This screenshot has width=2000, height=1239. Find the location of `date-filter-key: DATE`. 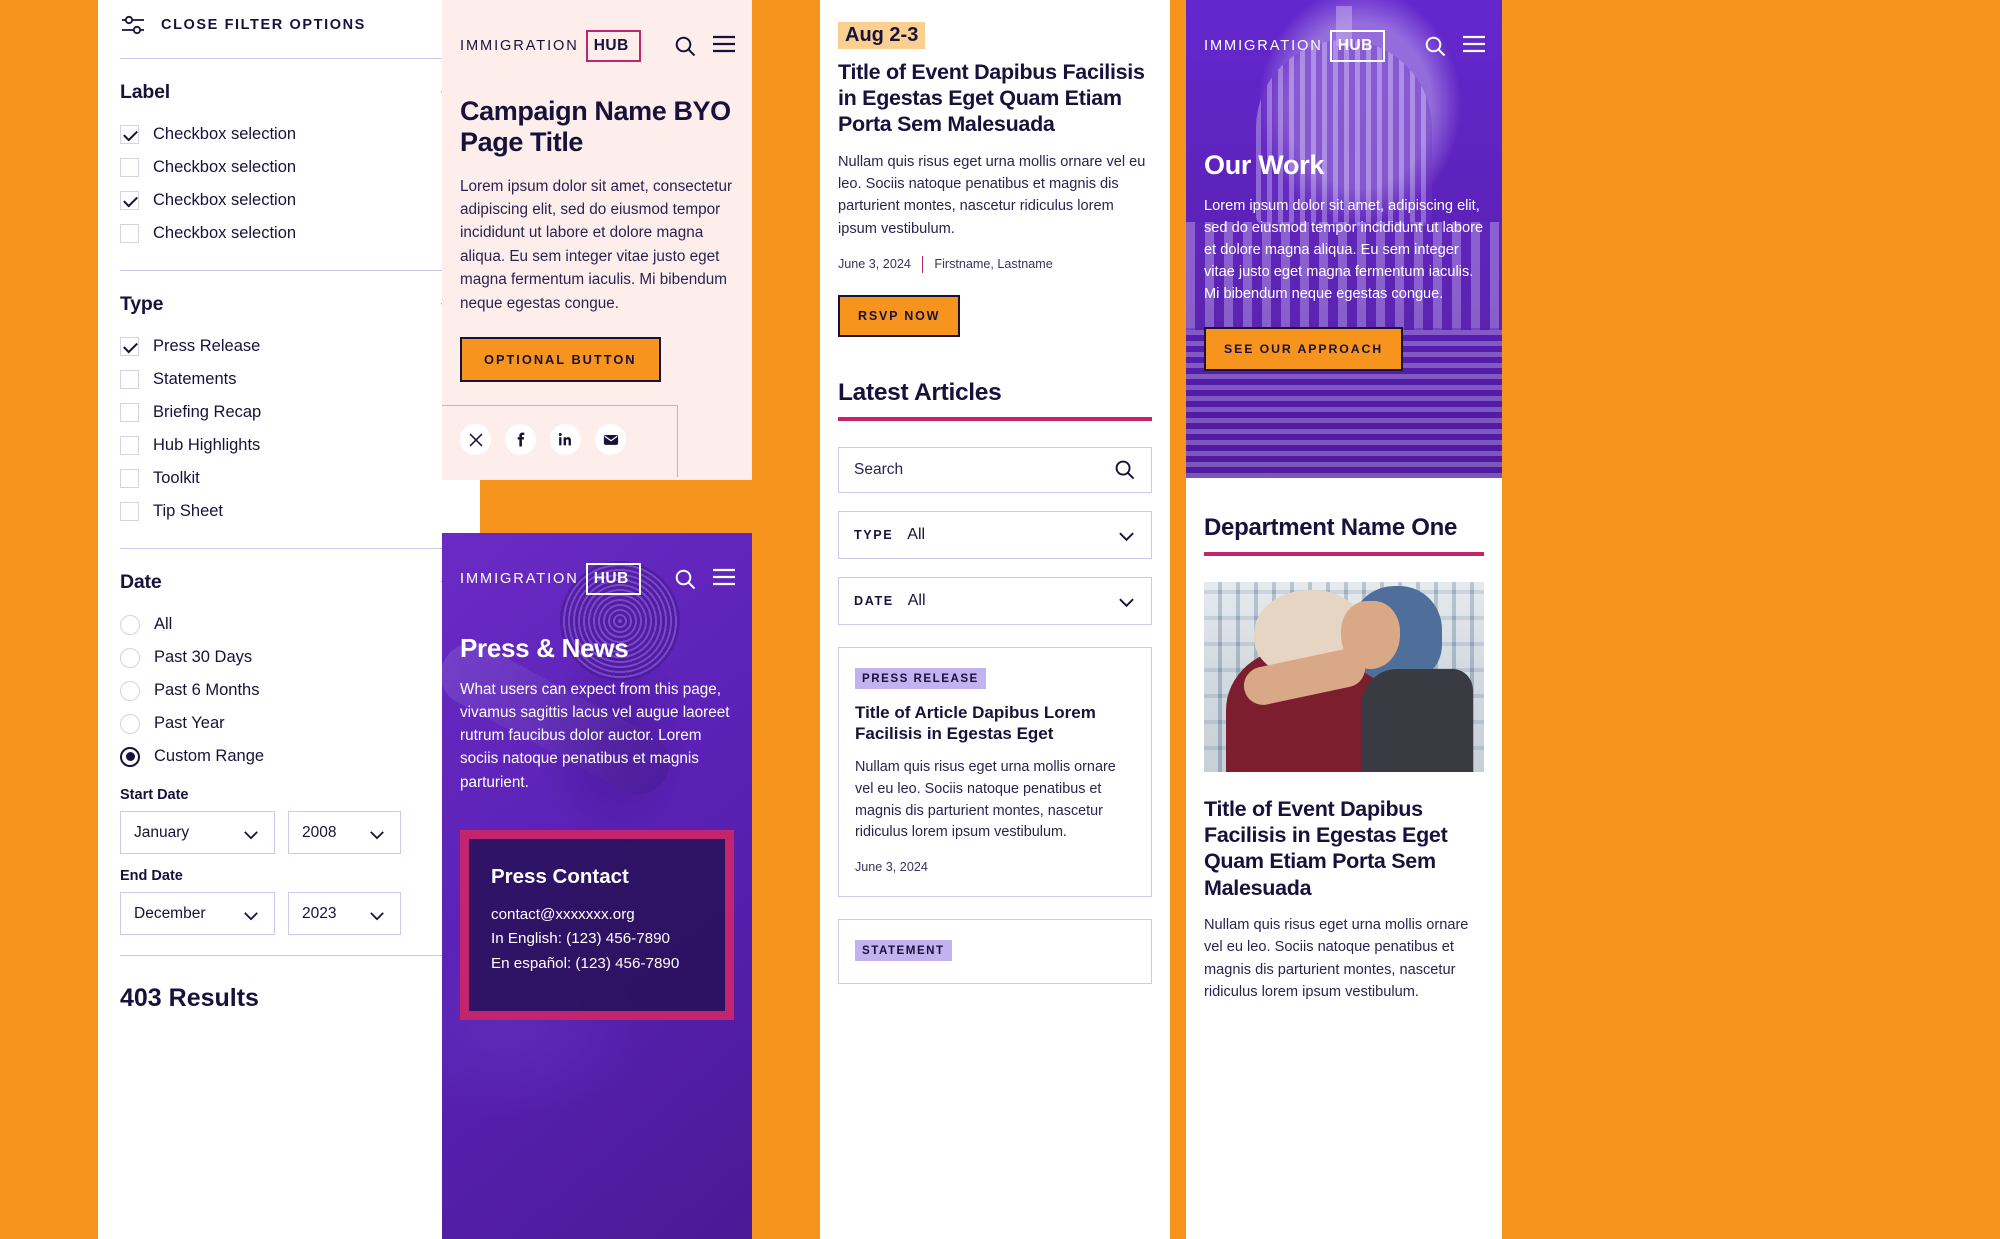

date-filter-key: DATE is located at coordinates (874, 600).